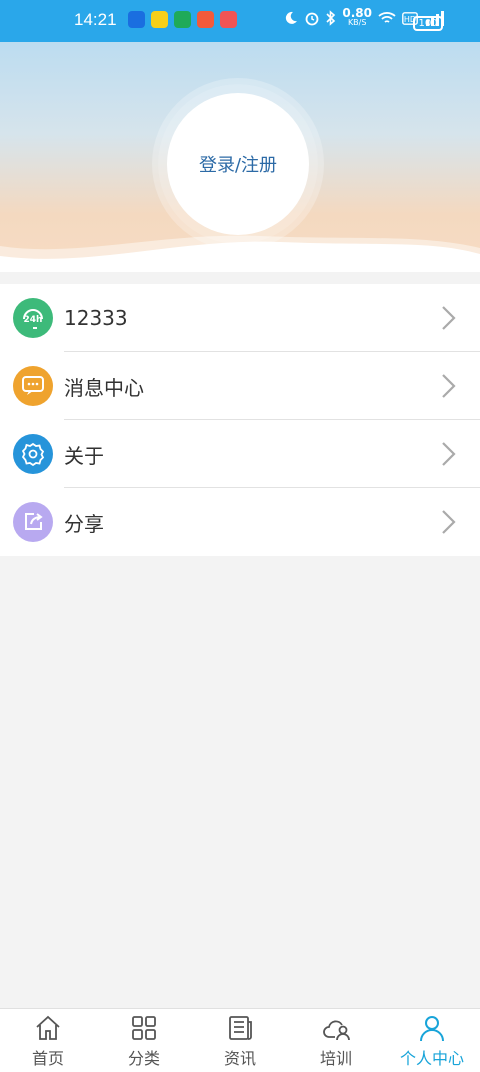 The image size is (480, 1072). I want to click on menu-item-12333: 24h 12333, so click(240, 318).